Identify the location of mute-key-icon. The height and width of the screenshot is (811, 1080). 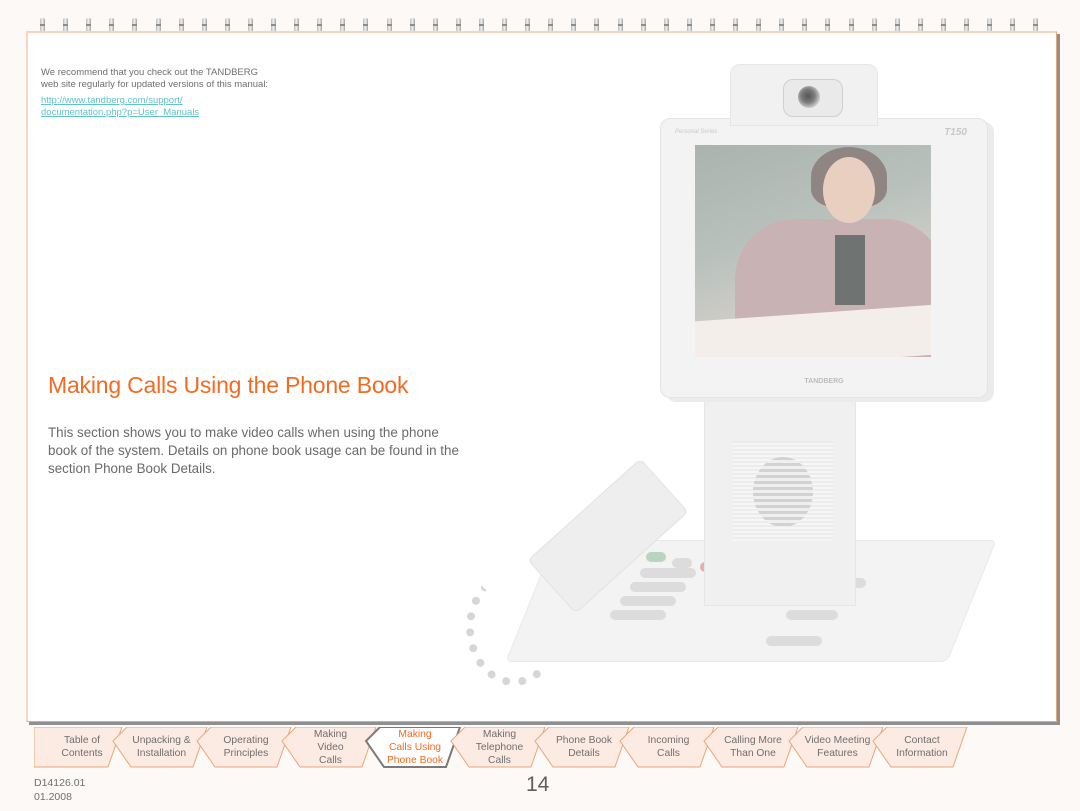
(812, 615).